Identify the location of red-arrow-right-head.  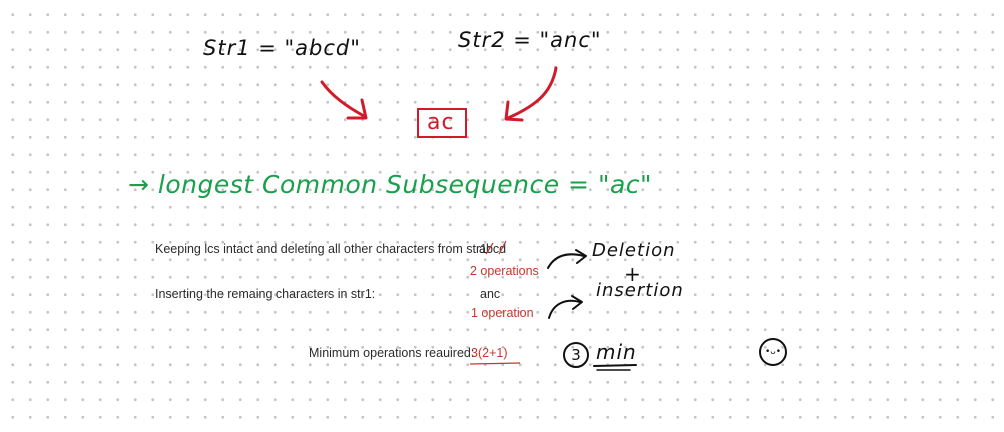
(514, 111).